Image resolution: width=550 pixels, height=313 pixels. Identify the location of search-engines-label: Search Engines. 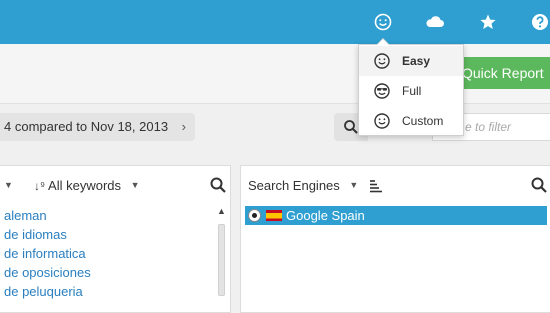
(294, 185).